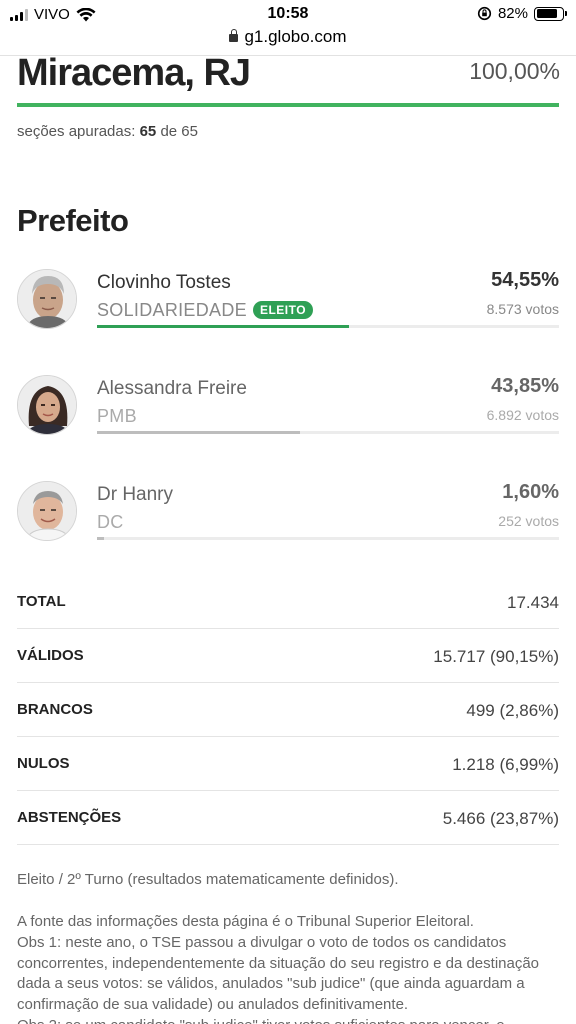 The height and width of the screenshot is (1024, 576). Describe the element at coordinates (500, 818) in the screenshot. I see `totals-value: 5.466 (23,87%)` at that location.